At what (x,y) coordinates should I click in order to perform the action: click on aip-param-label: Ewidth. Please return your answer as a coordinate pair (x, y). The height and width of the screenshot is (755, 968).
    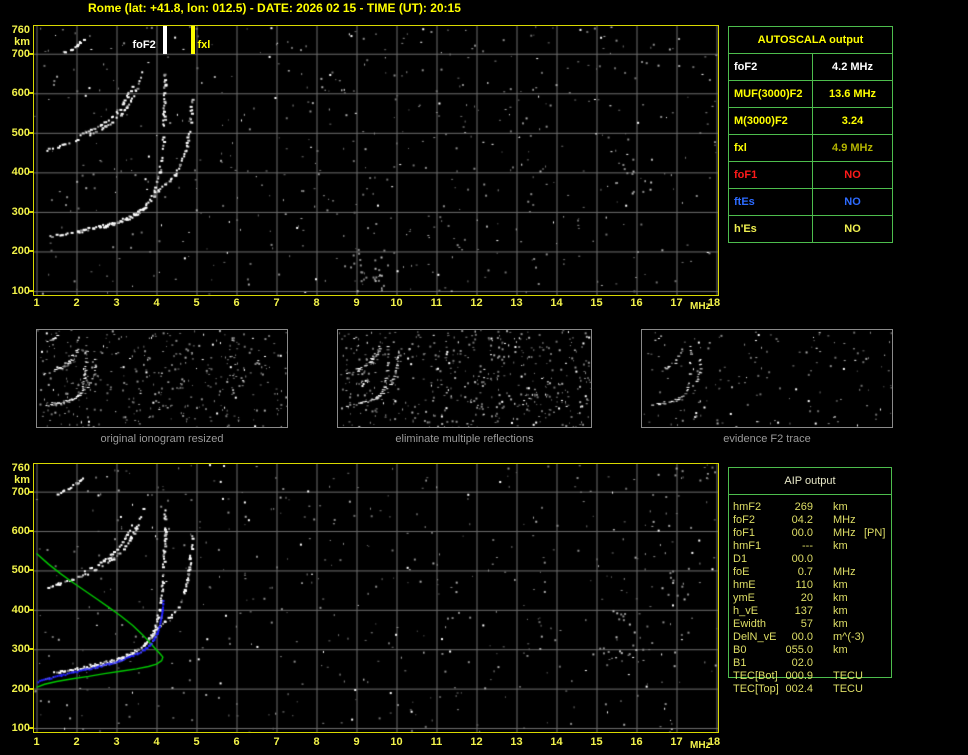
    Looking at the image, I should click on (750, 624).